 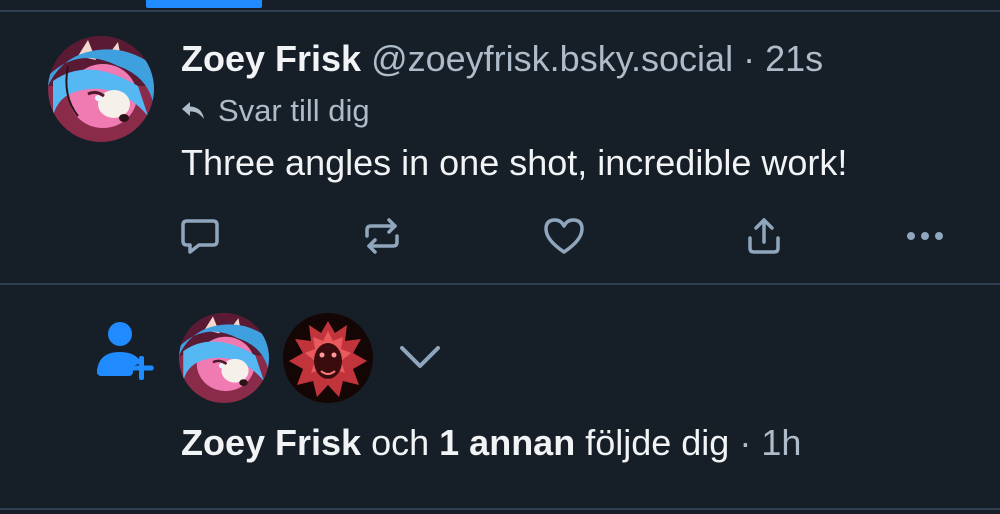 What do you see at coordinates (507, 442) in the screenshot?
I see `notification-others: 1 annan` at bounding box center [507, 442].